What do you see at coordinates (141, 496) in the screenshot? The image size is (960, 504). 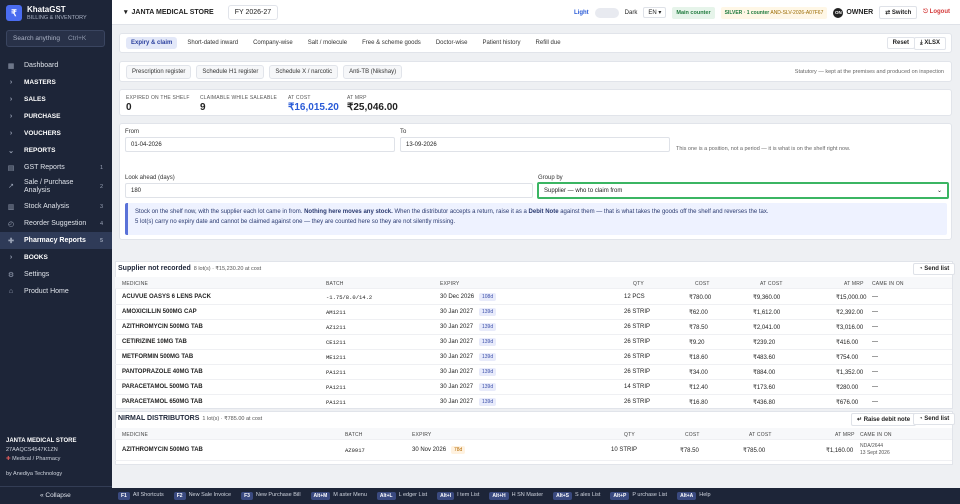 I see `shortcut-item: F1 All Shortcuts` at bounding box center [141, 496].